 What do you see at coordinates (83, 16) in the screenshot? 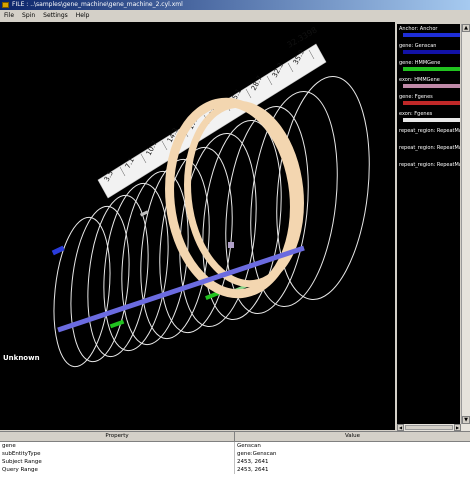
I see `menu-help: Help` at bounding box center [83, 16].